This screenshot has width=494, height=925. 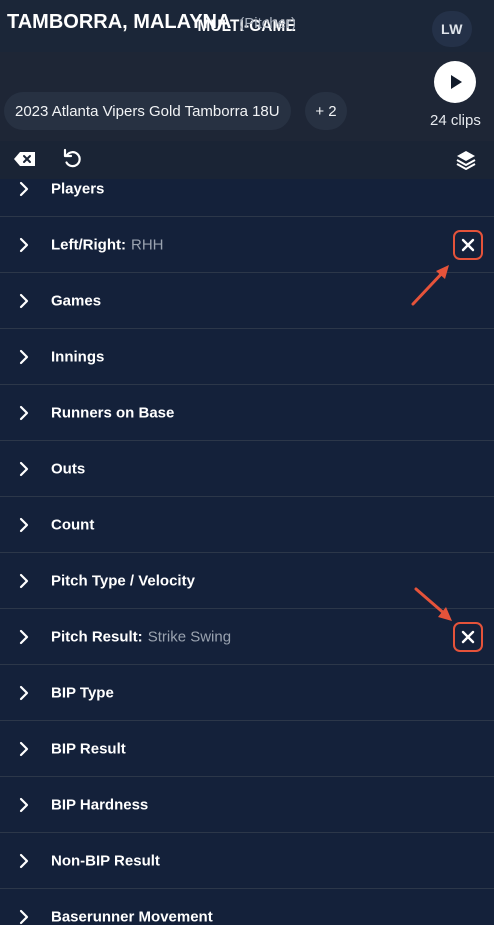 What do you see at coordinates (100, 804) in the screenshot?
I see `filter-label: BIP Hardness` at bounding box center [100, 804].